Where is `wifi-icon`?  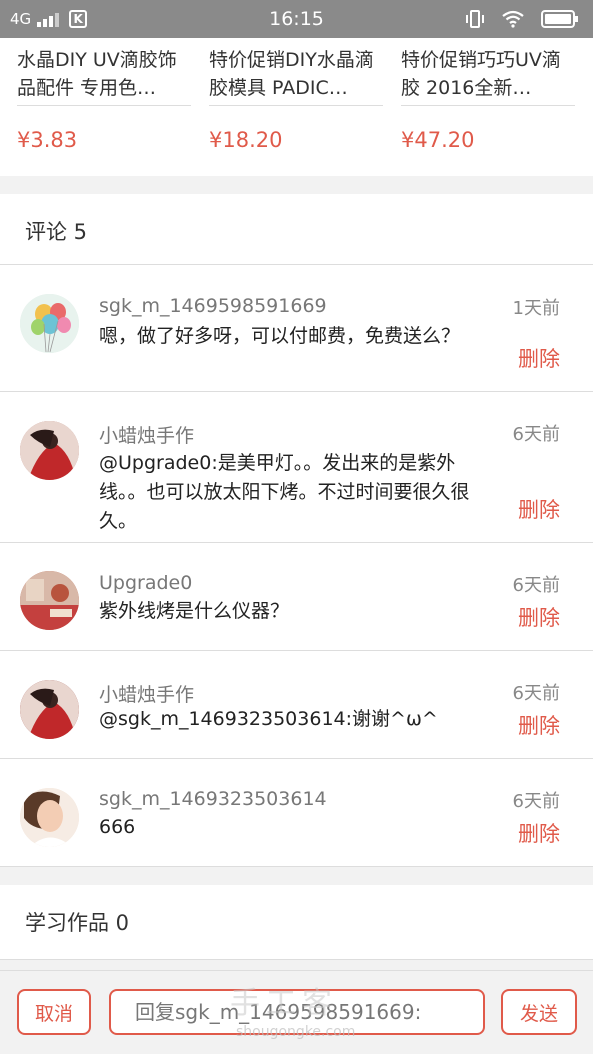
wifi-icon is located at coordinates (513, 19).